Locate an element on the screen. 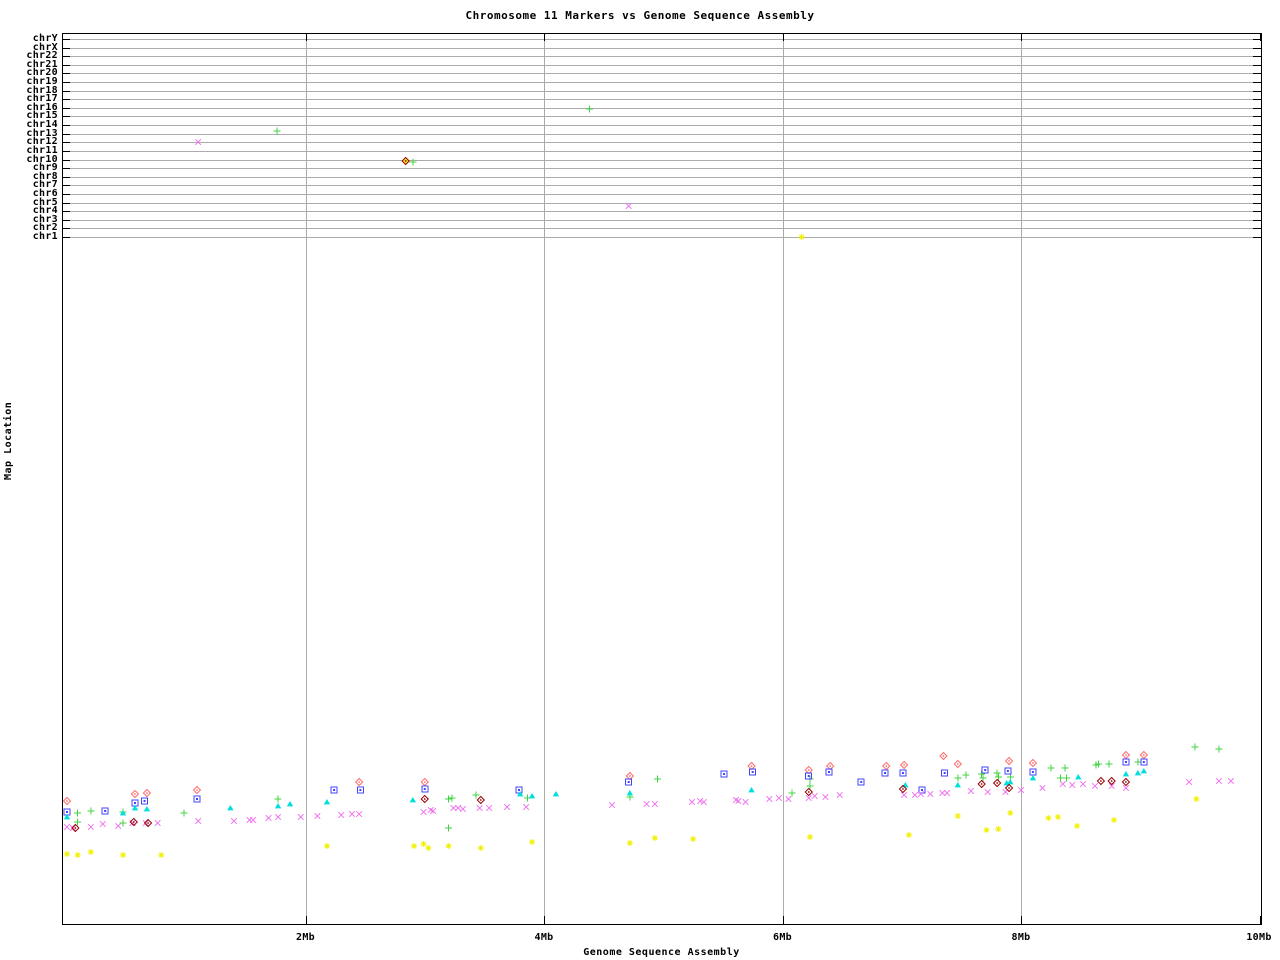 This screenshot has width=1280, height=960. x-axis-tick-label: 8Mb is located at coordinates (1021, 937).